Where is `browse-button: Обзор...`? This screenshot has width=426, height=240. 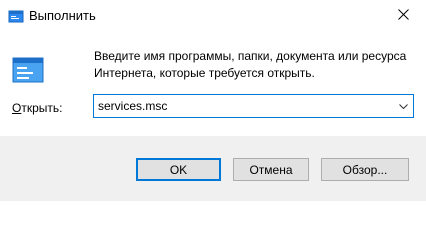 browse-button: Обзор... is located at coordinates (365, 169).